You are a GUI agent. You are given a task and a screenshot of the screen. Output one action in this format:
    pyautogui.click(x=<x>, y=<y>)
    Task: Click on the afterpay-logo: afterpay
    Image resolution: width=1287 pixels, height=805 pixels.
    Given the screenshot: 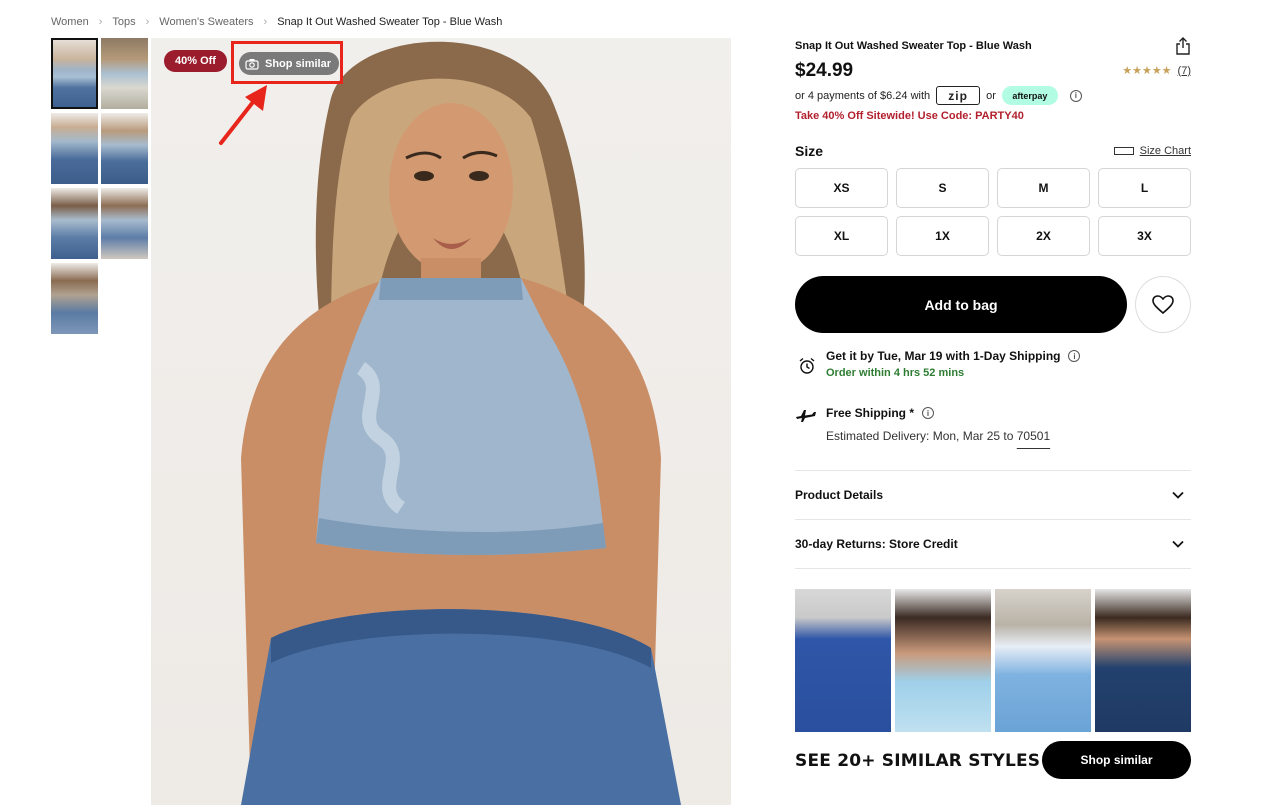 What is the action you would take?
    pyautogui.click(x=1029, y=95)
    